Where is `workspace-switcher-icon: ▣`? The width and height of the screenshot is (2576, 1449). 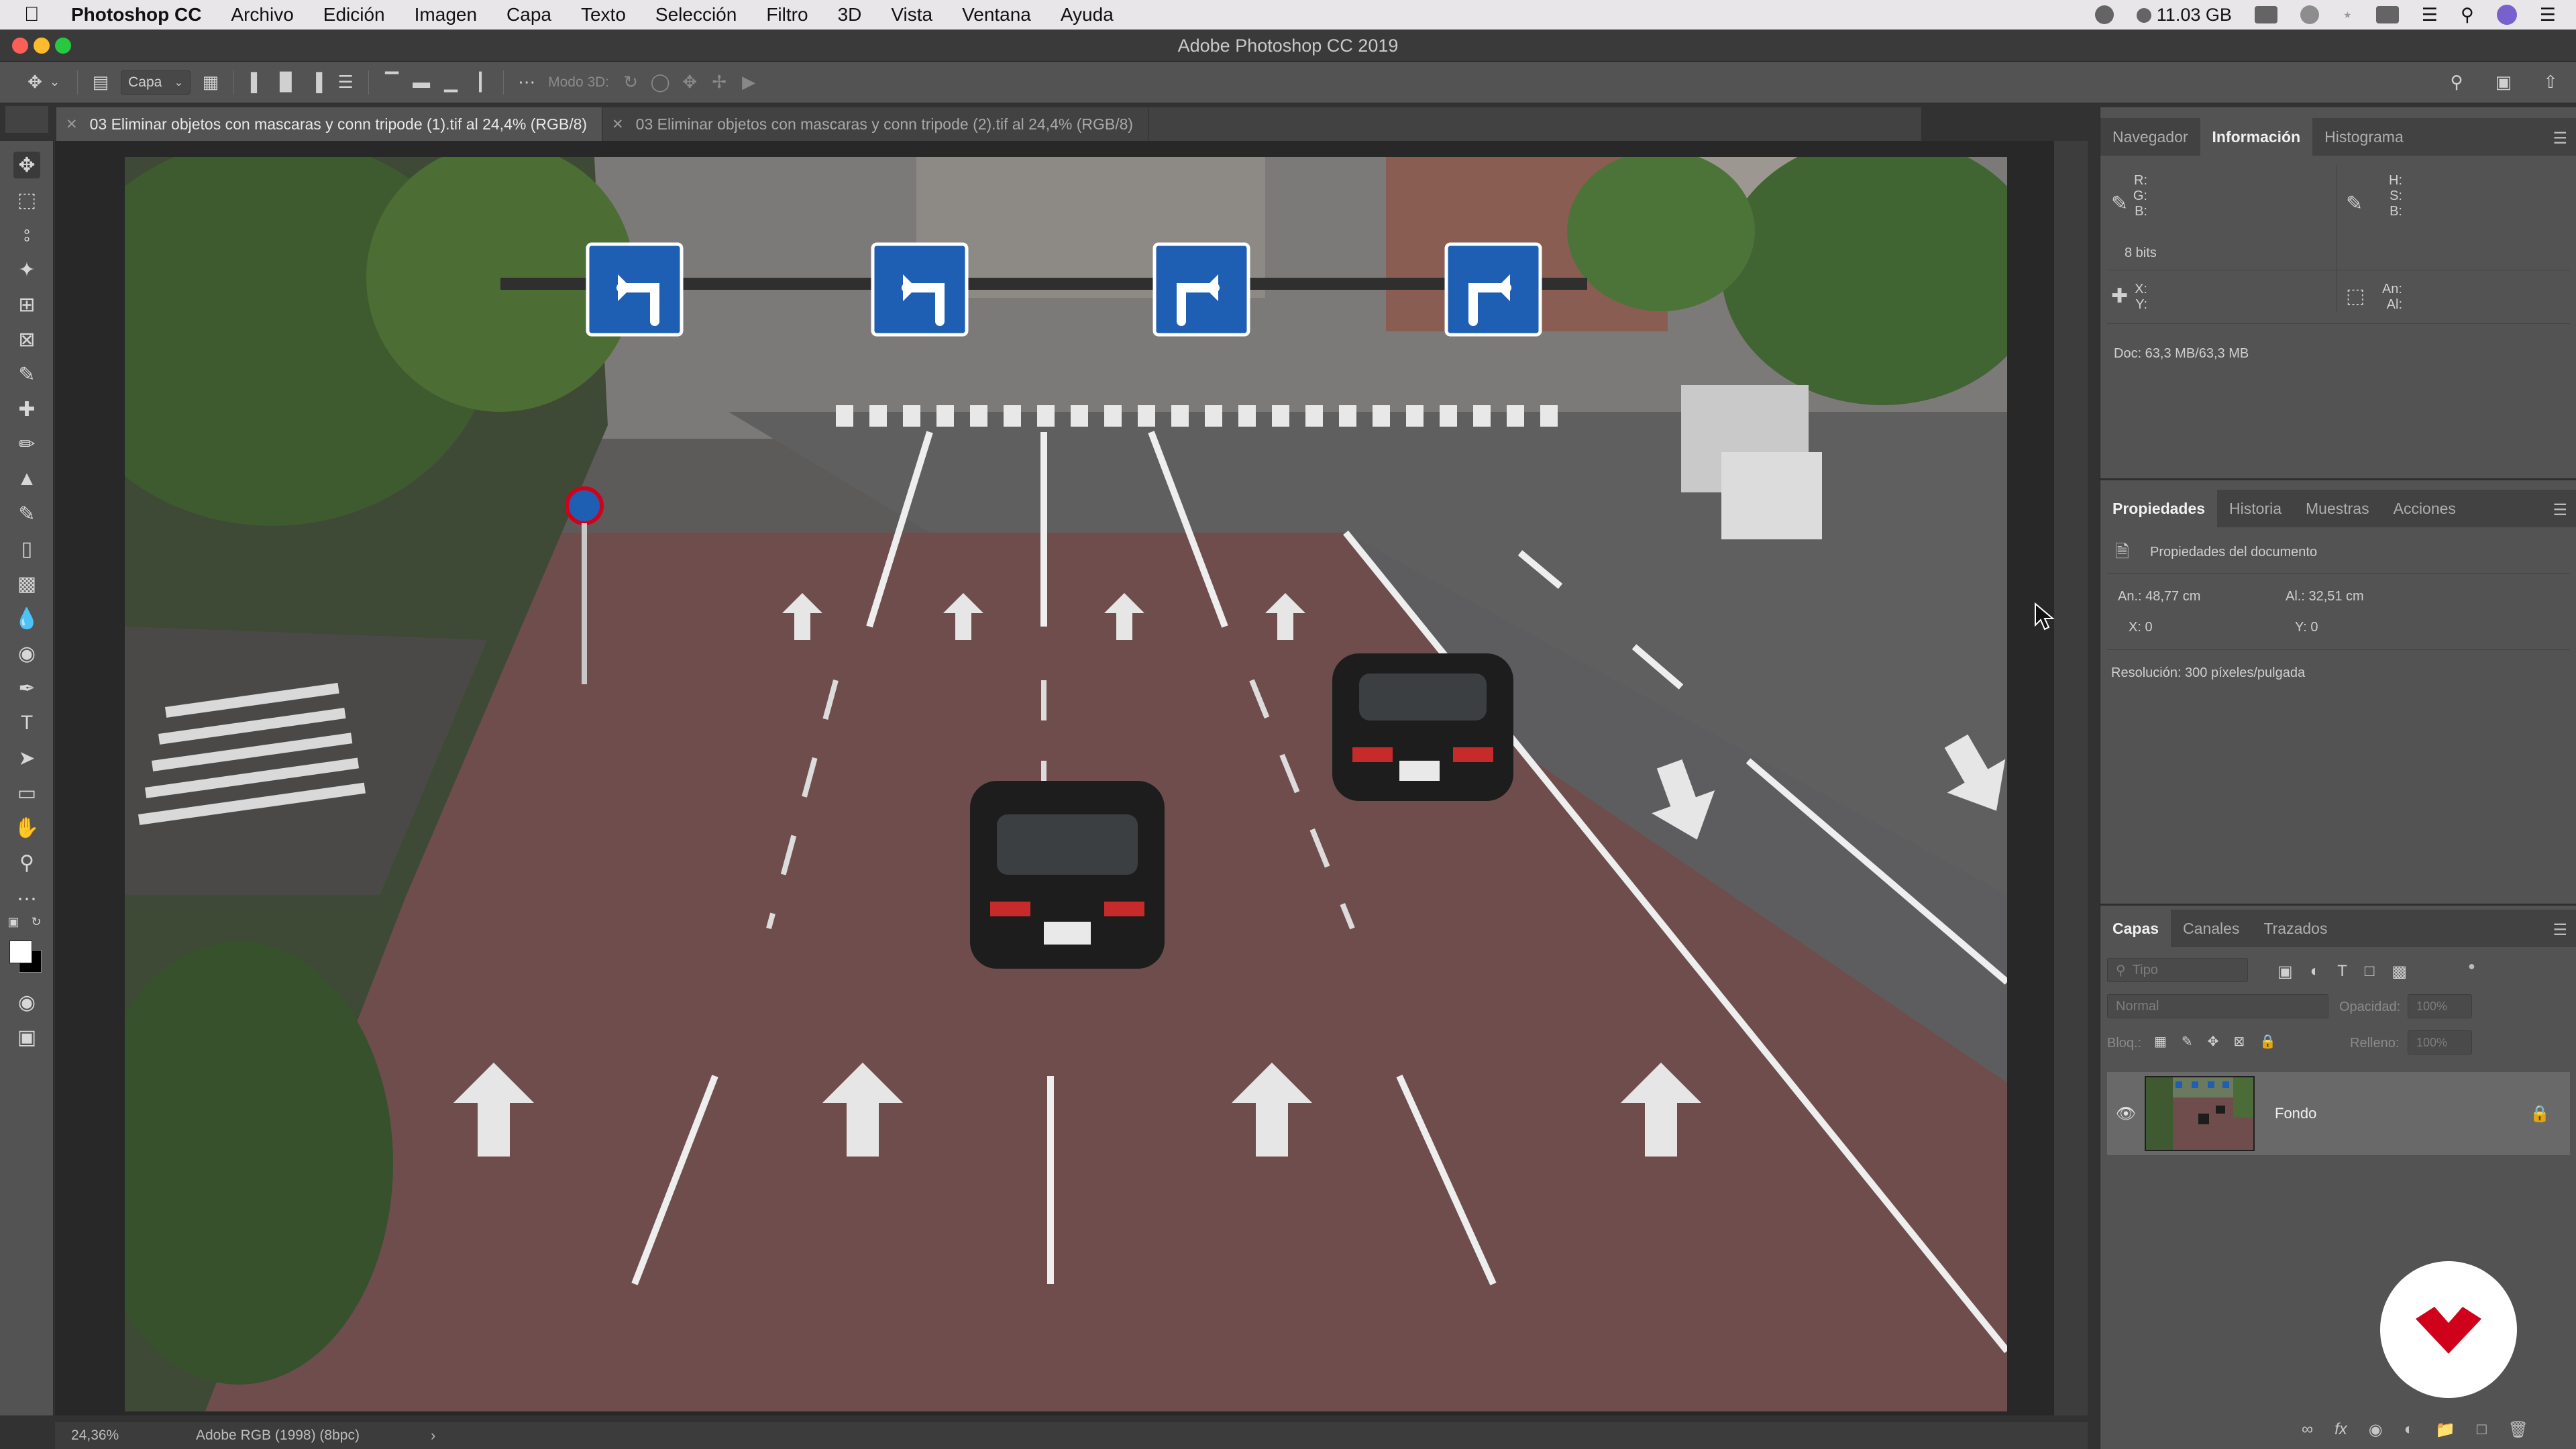 workspace-switcher-icon: ▣ is located at coordinates (2503, 82).